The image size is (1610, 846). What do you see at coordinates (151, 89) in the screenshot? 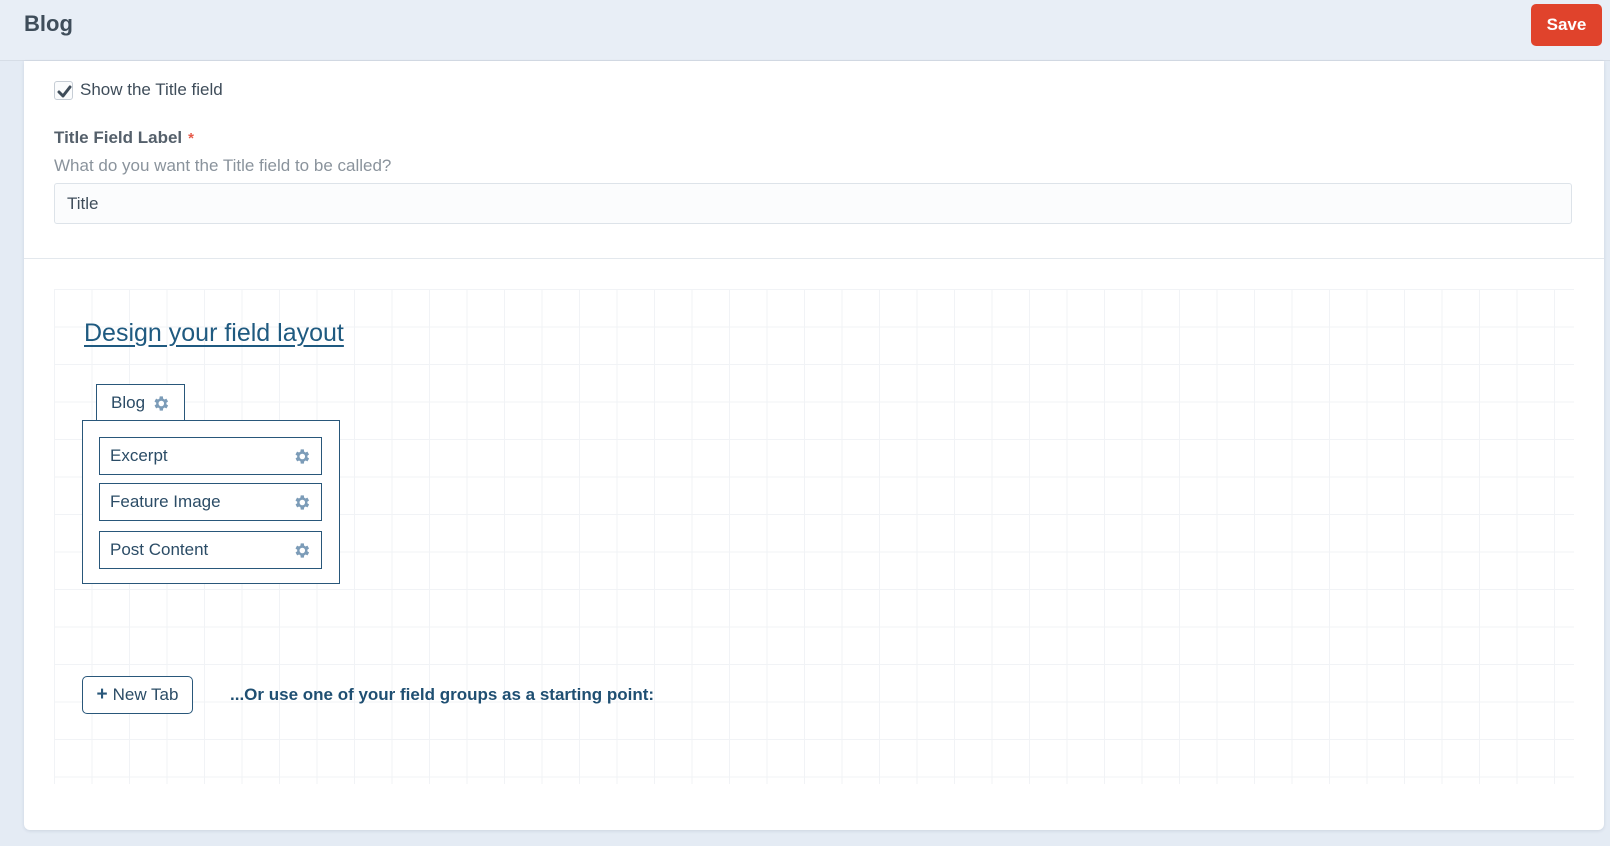
I see `show-title-label: Show the Title field` at bounding box center [151, 89].